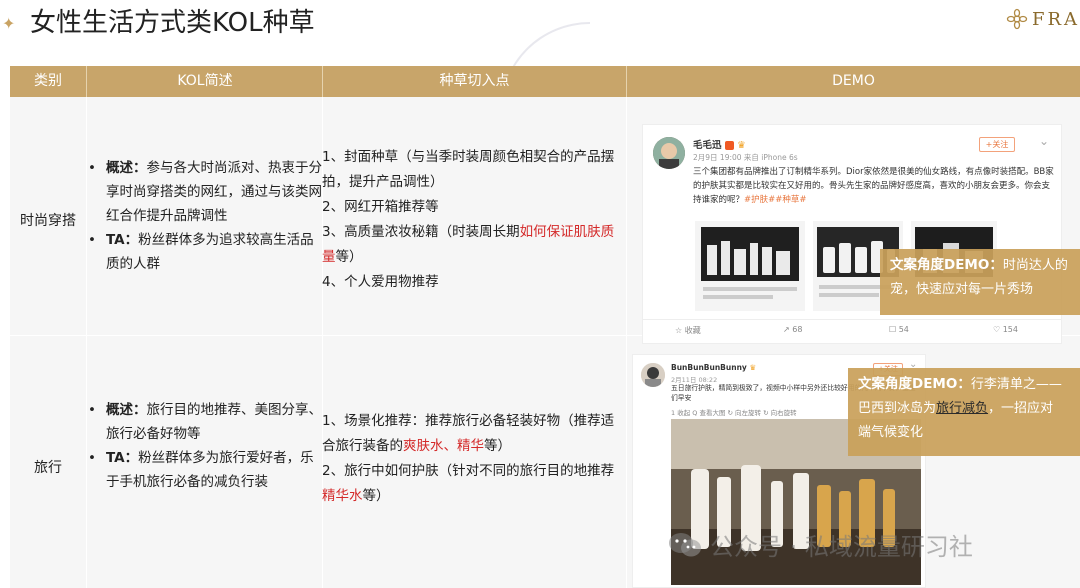 The width and height of the screenshot is (1080, 588). Describe the element at coordinates (380, 282) in the screenshot. I see `entry-point: 4、个人爱用物推荐` at that location.